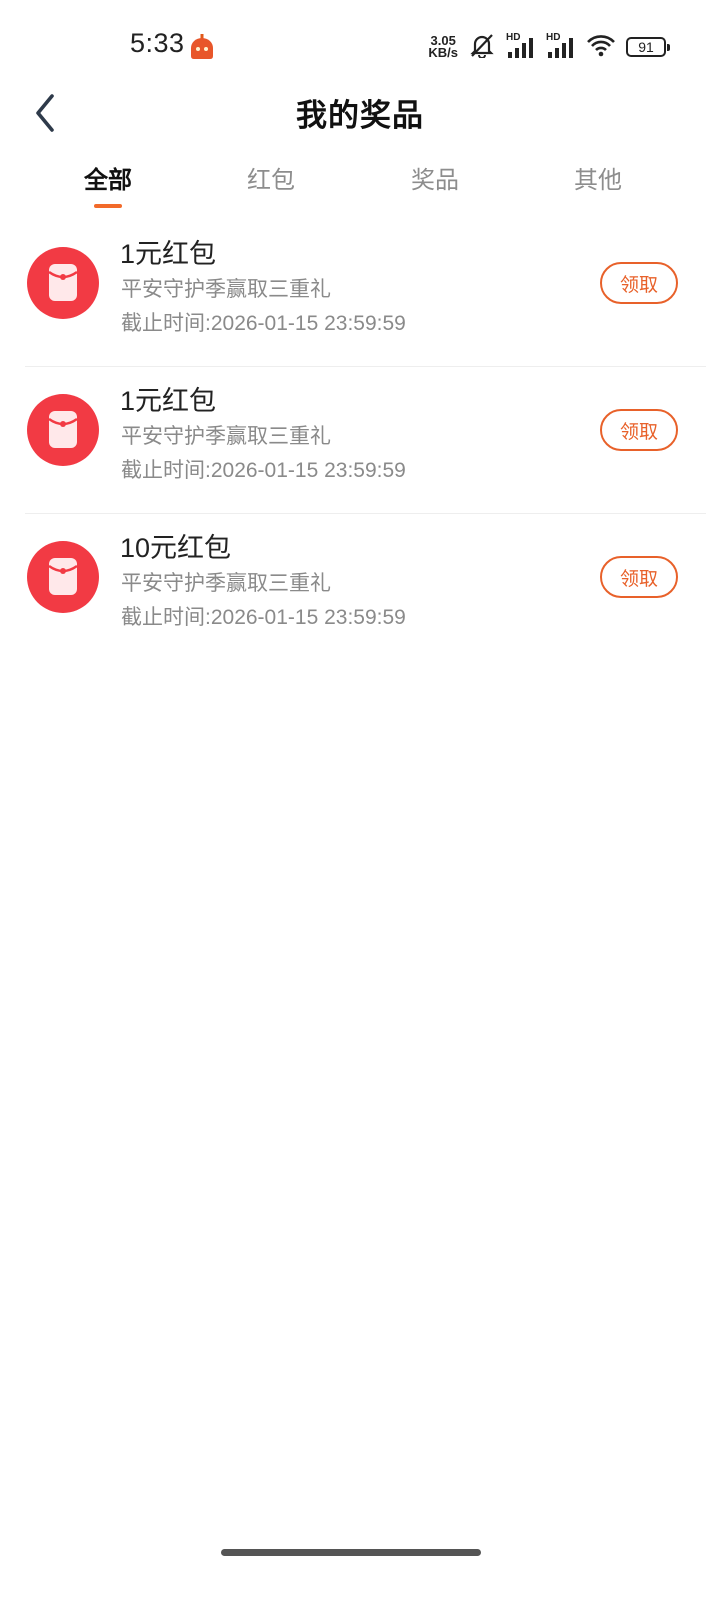 This screenshot has height=1600, width=720. I want to click on tab-red-envelope: 红包, so click(271, 177).